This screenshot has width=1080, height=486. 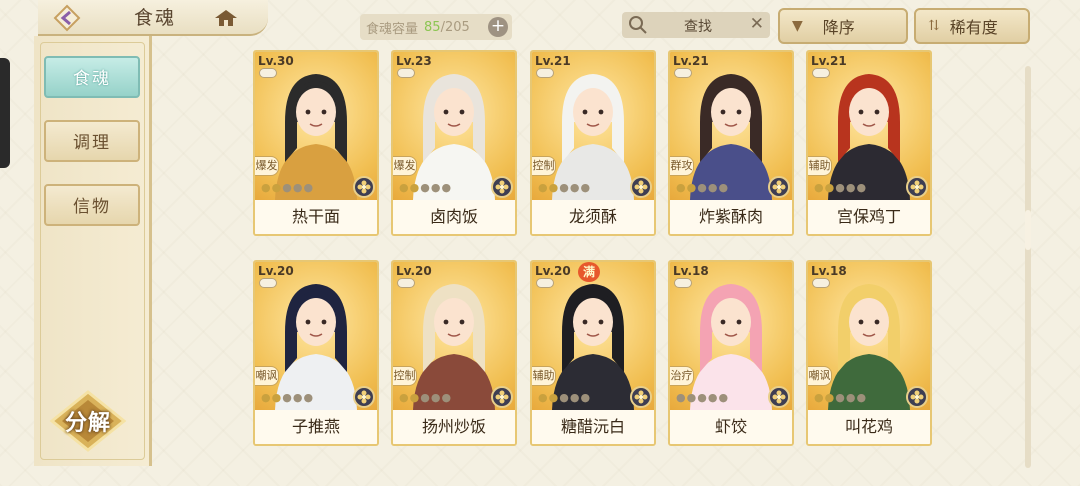 I want to click on tab-food-souls: 食魂, so click(x=92, y=77).